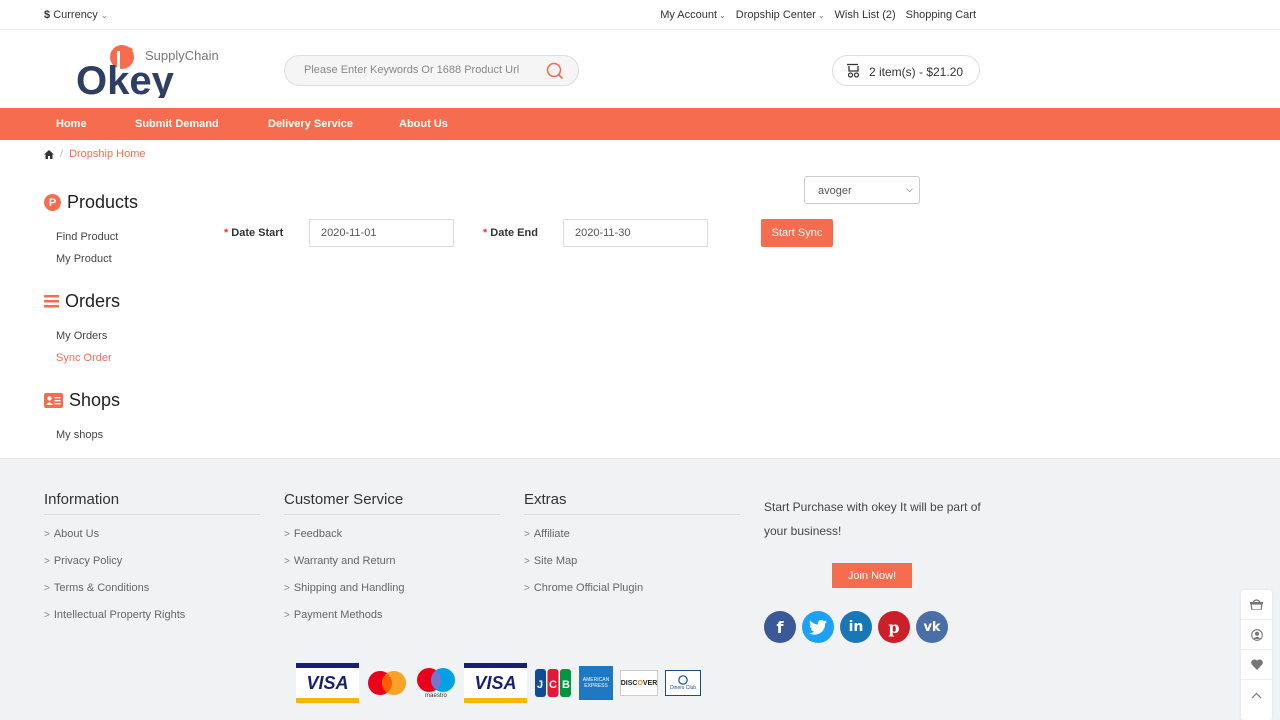 The image size is (1280, 720). What do you see at coordinates (566, 685) in the screenshot?
I see `svg-text: B` at bounding box center [566, 685].